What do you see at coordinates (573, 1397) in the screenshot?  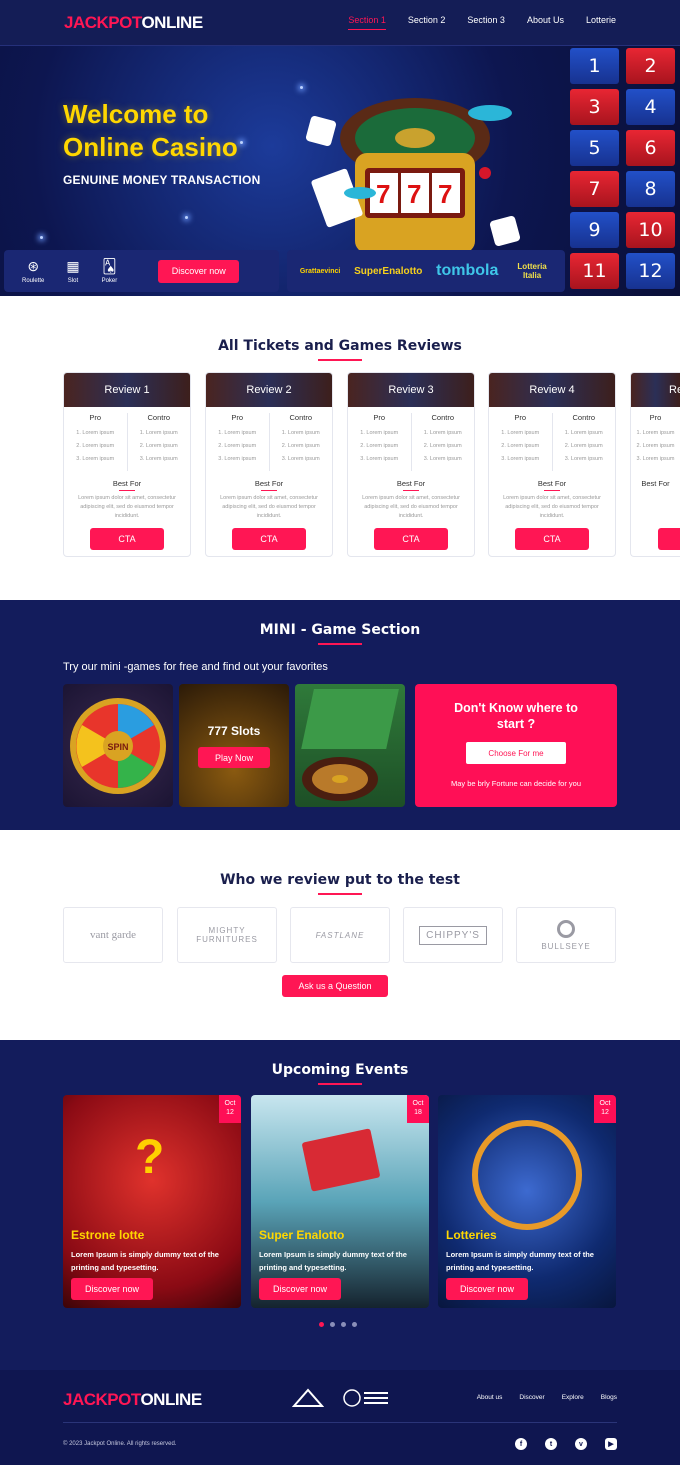 I see `footer-link-explore: Explore` at bounding box center [573, 1397].